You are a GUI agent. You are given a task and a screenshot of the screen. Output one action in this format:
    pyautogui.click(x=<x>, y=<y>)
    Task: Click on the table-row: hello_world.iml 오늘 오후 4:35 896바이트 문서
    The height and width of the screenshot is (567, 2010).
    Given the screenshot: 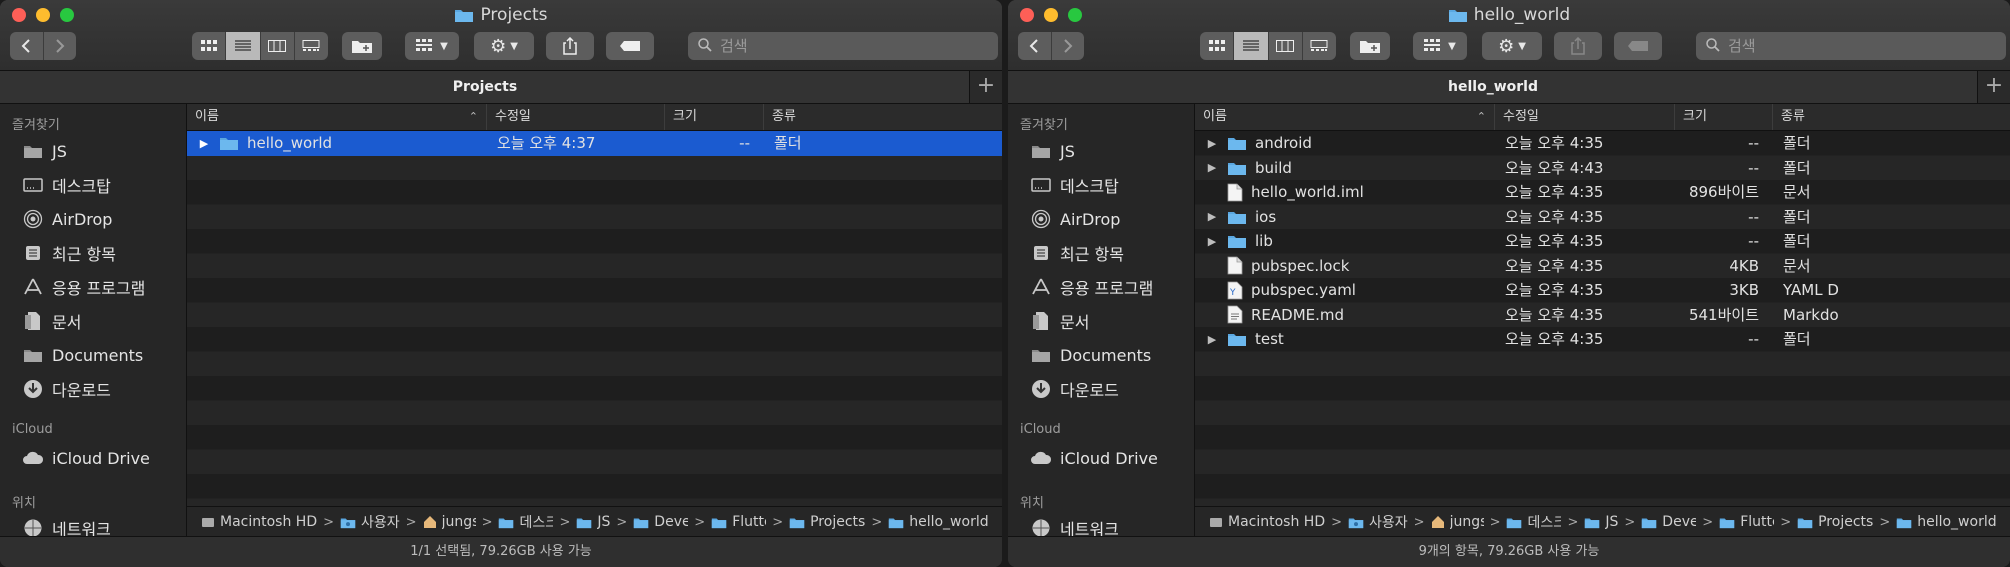 What is the action you would take?
    pyautogui.click(x=1602, y=192)
    